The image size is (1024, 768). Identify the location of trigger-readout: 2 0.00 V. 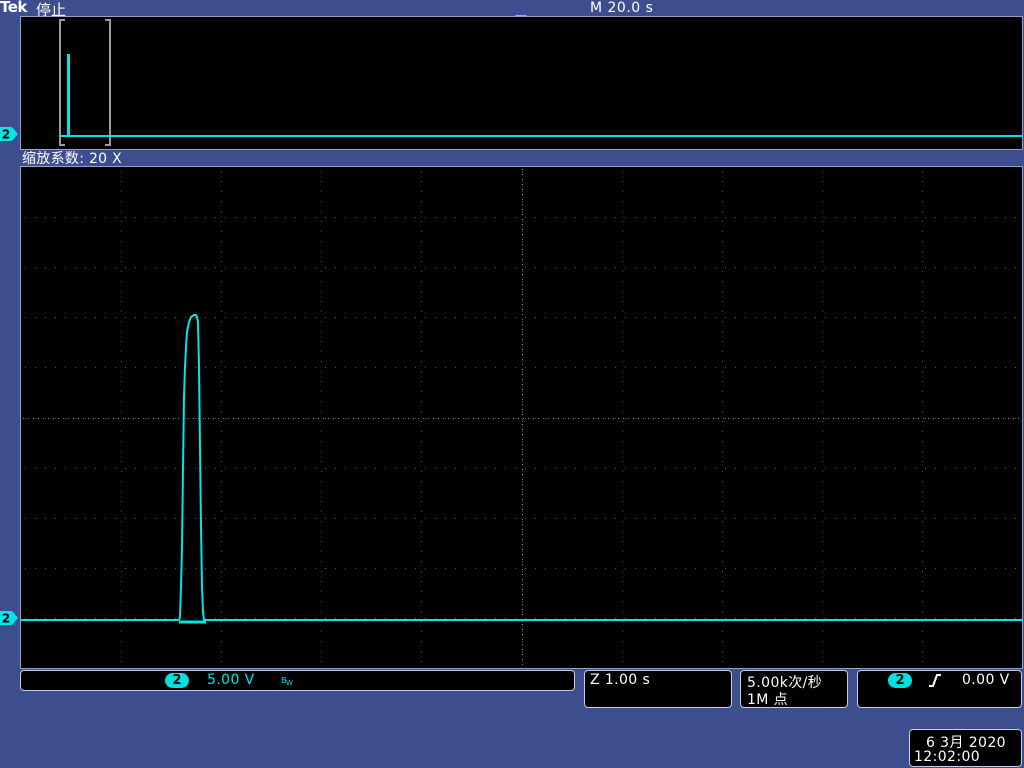
(939, 689).